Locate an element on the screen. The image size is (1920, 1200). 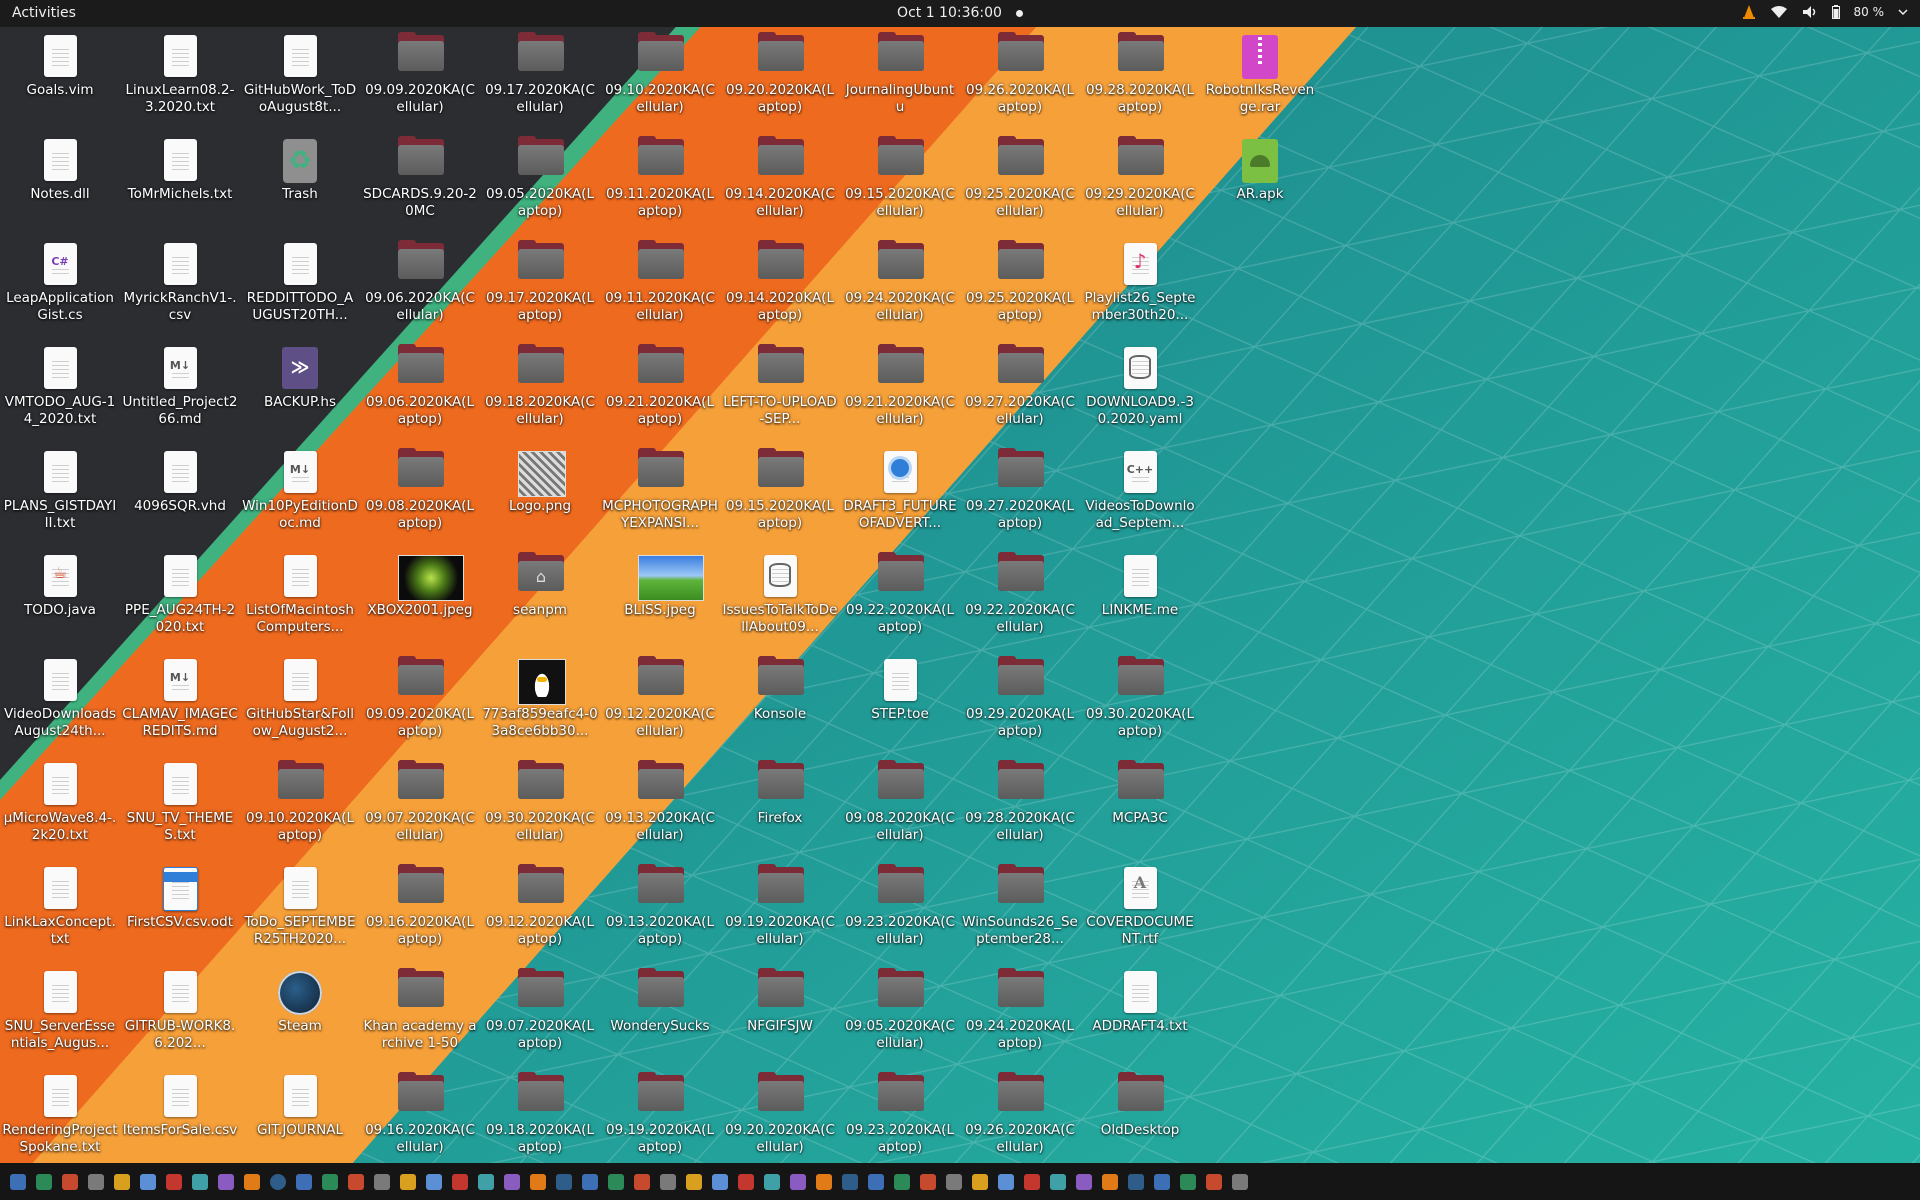
desktop-item: ♻ Trash is located at coordinates (300, 187).